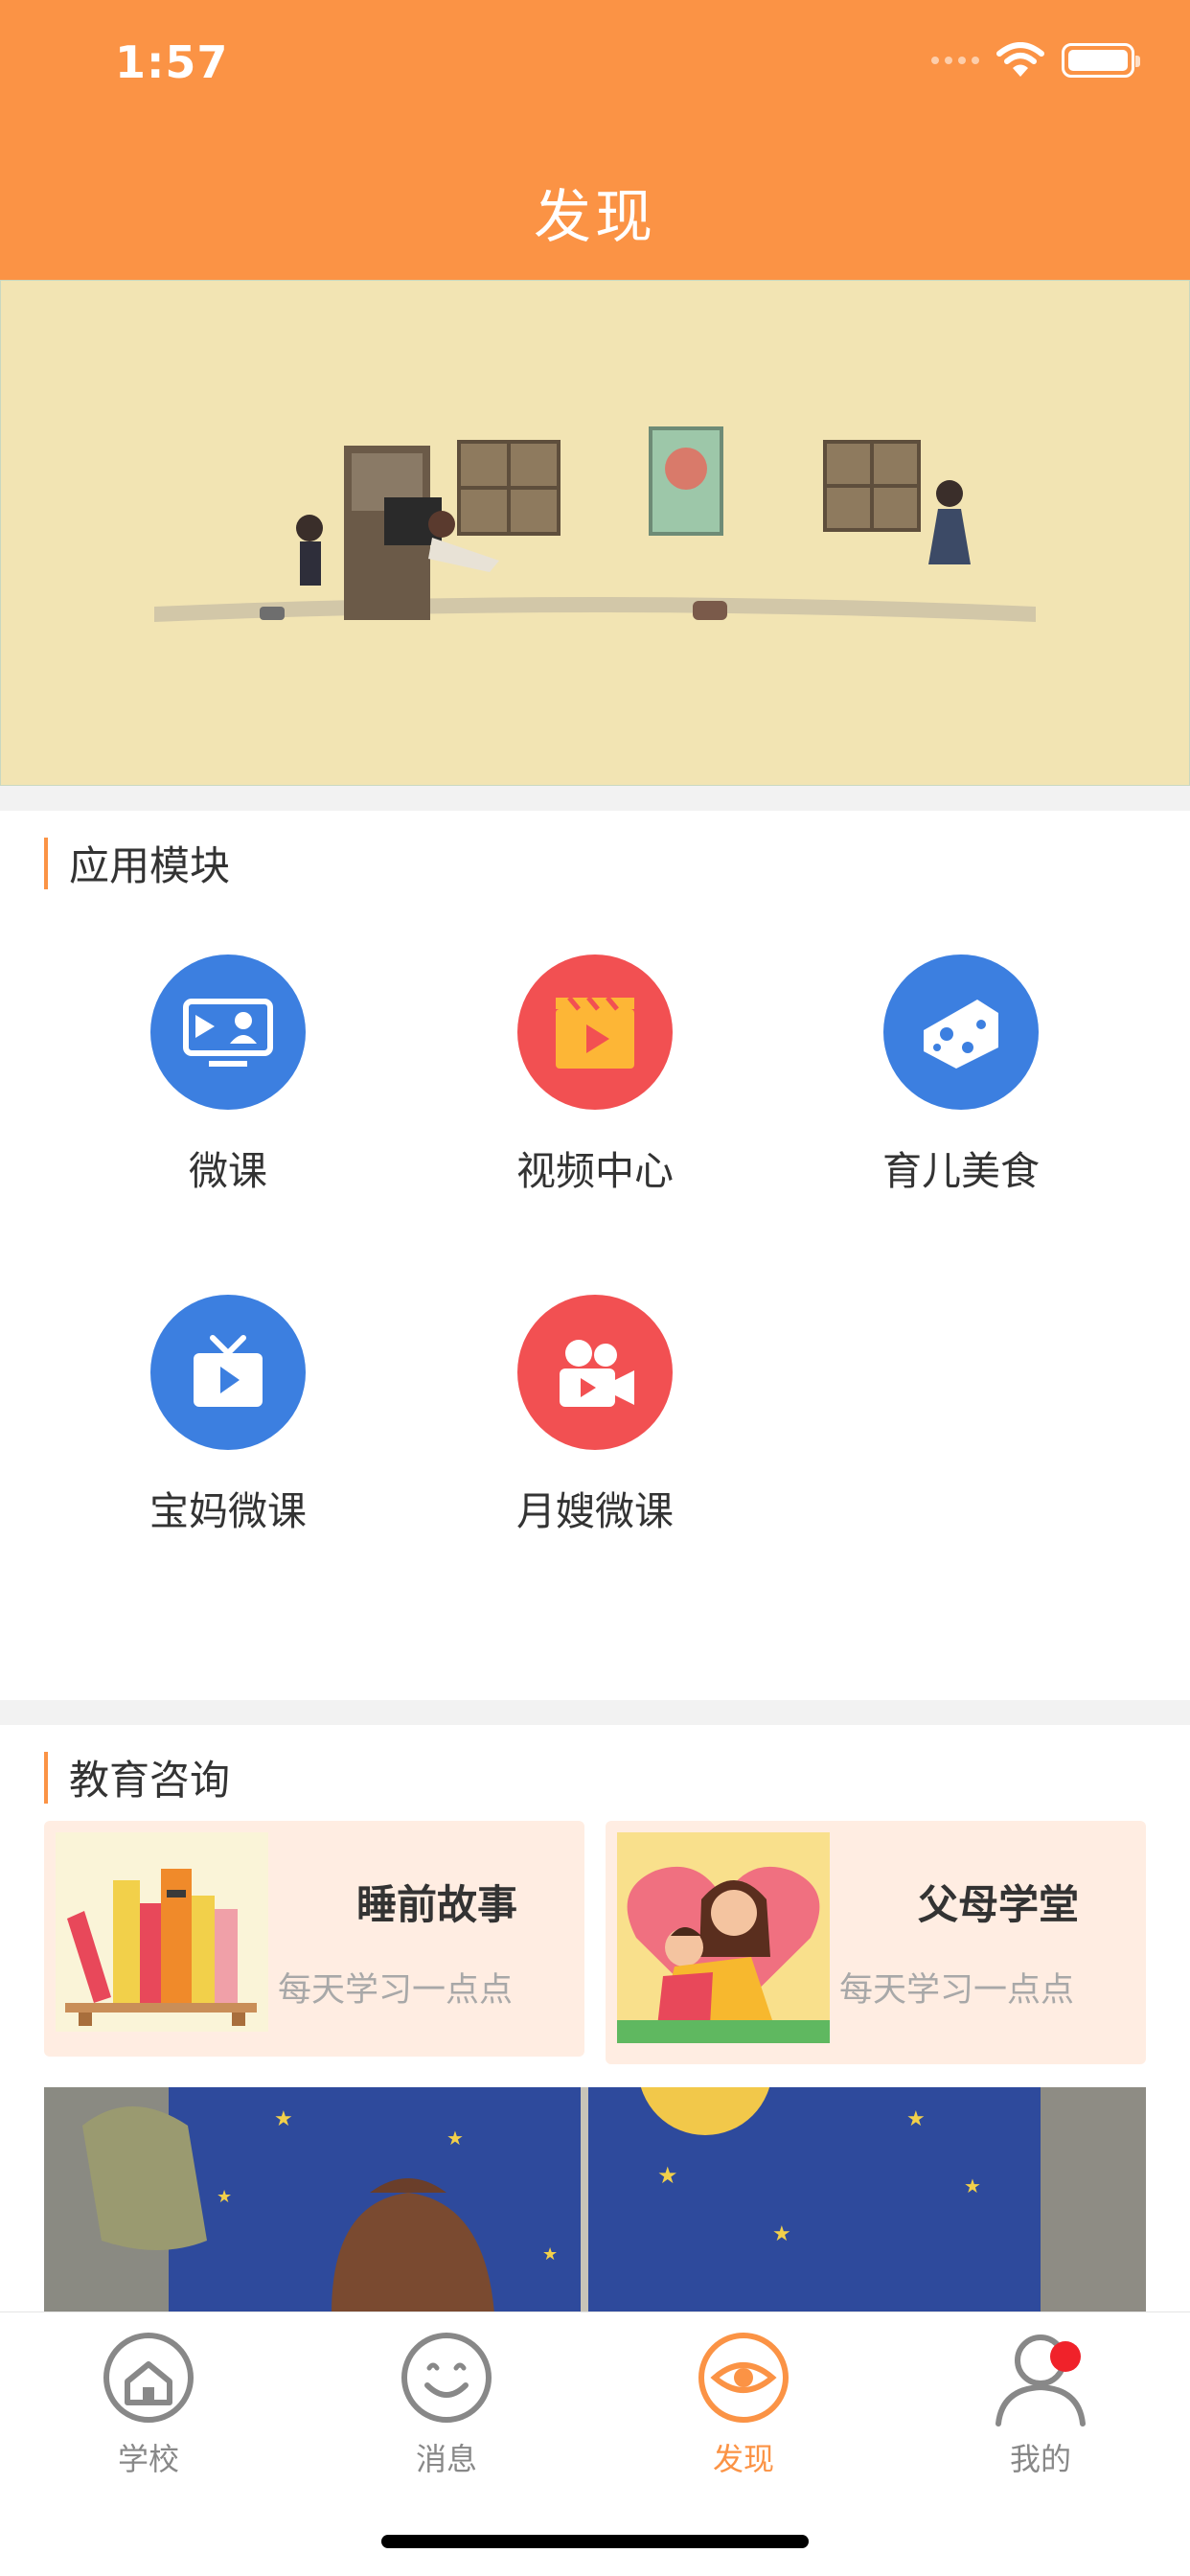 The image size is (1190, 2576). What do you see at coordinates (999, 1904) in the screenshot?
I see `card-title: 父母学堂` at bounding box center [999, 1904].